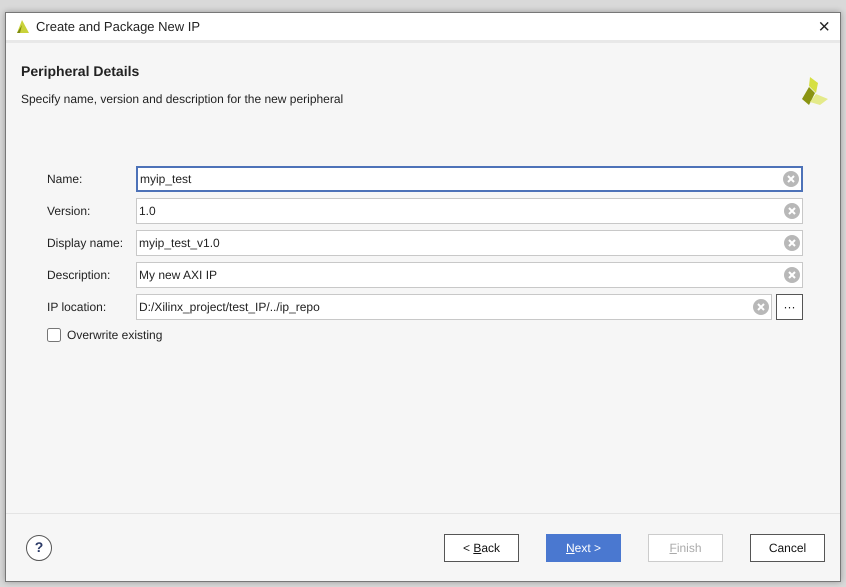 This screenshot has width=846, height=587. Describe the element at coordinates (469, 179) in the screenshot. I see `text-field: myip_test` at that location.